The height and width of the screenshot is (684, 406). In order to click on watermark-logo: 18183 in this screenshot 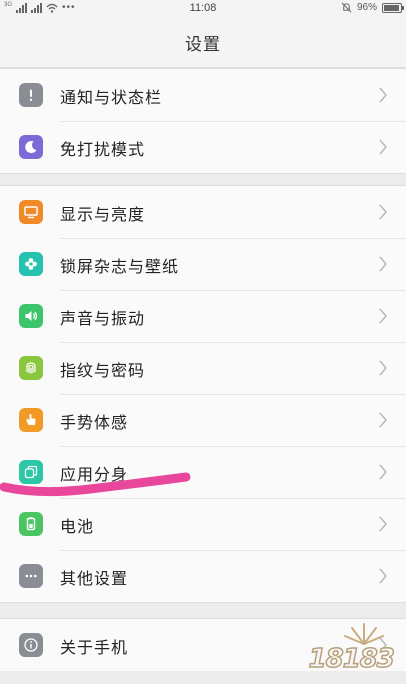, I will do `click(350, 651)`.